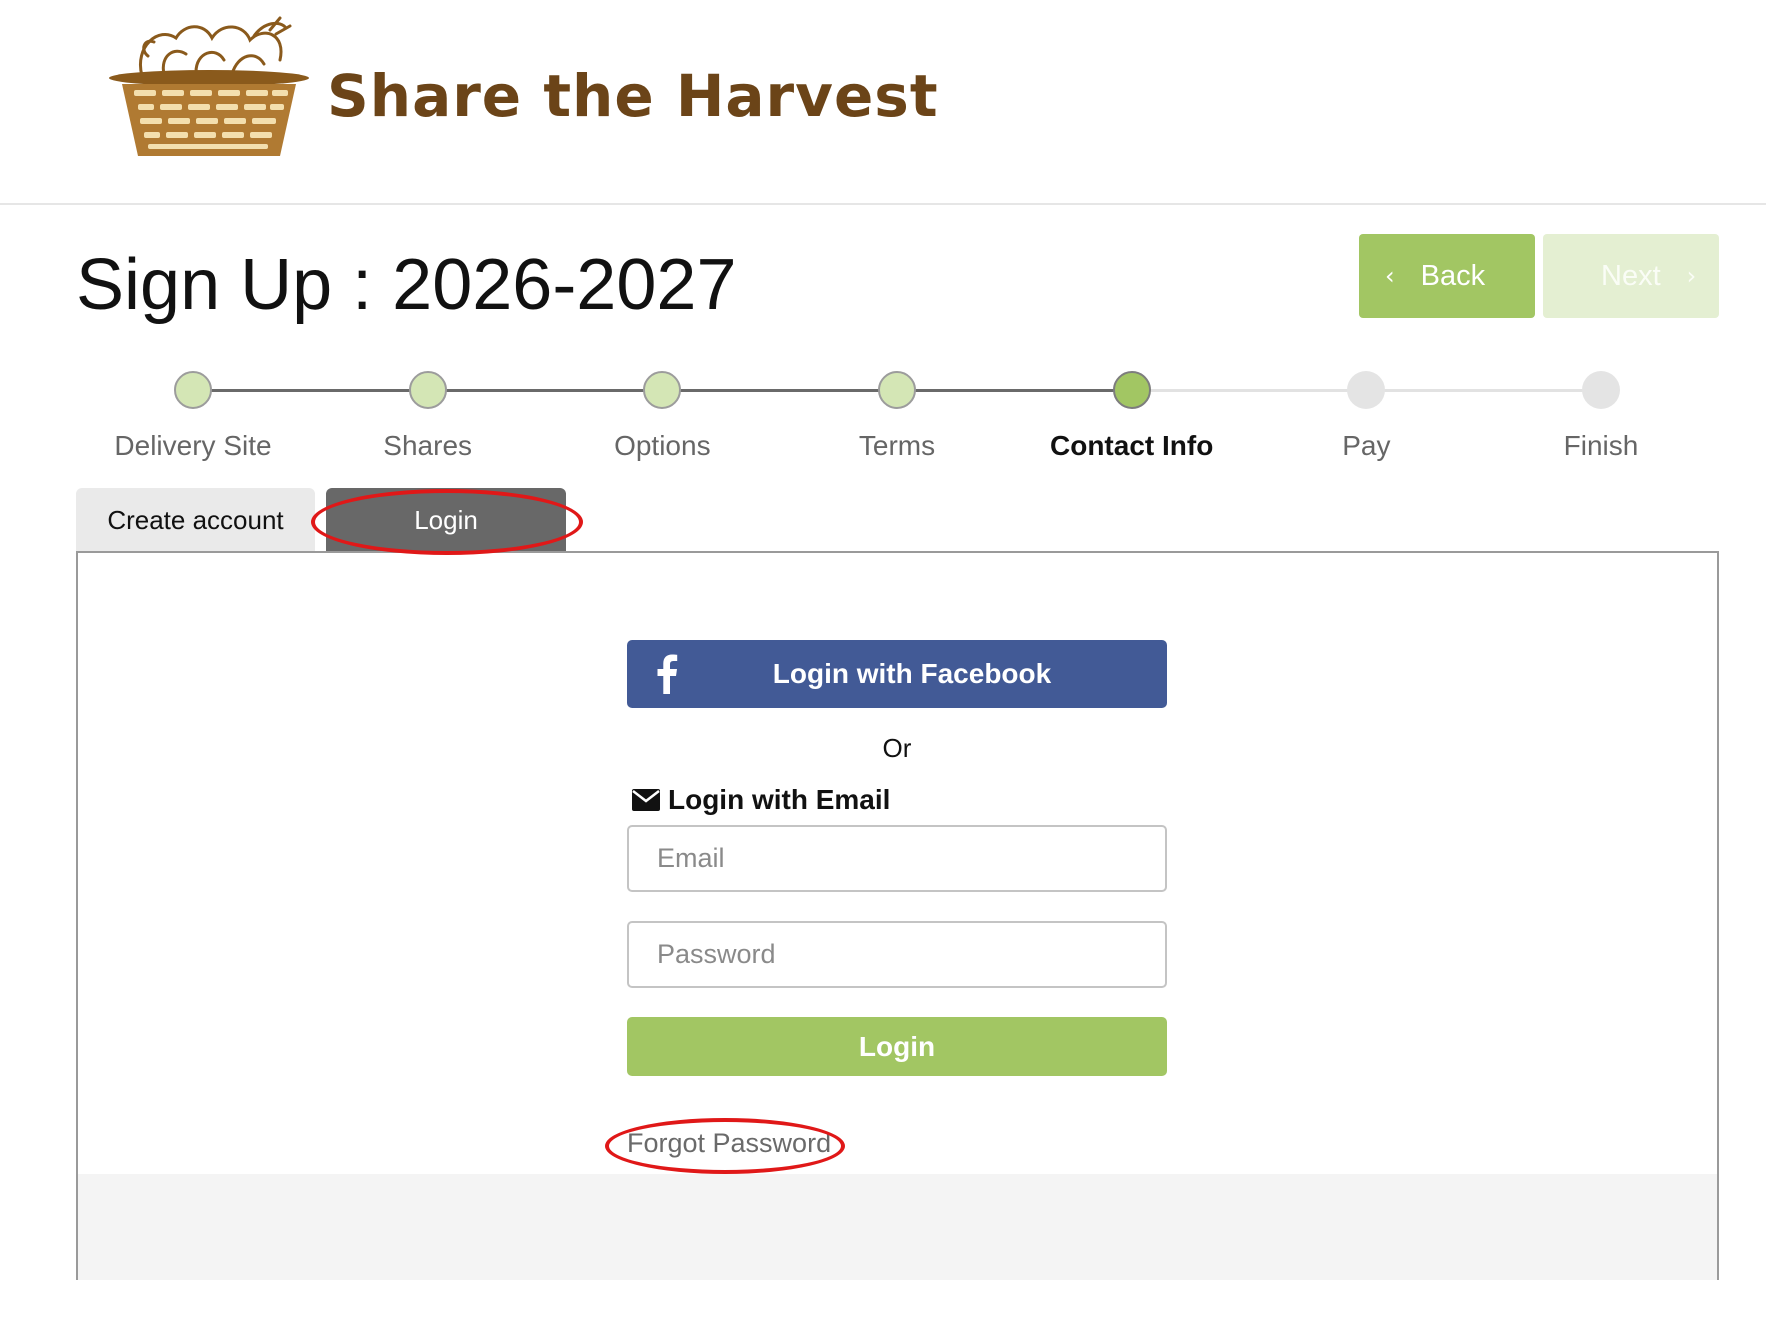 This screenshot has height=1320, width=1766. I want to click on email-field, so click(897, 858).